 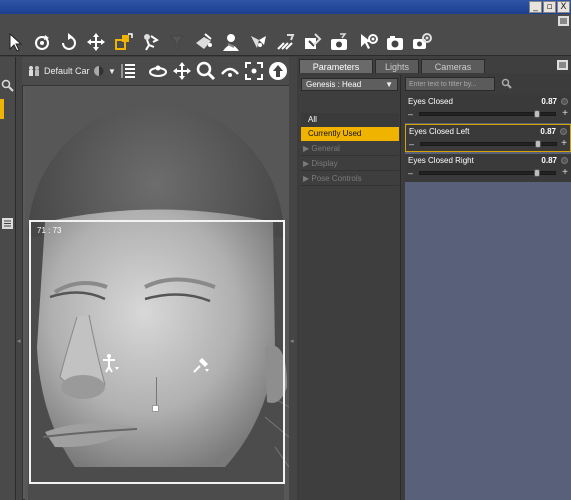 What do you see at coordinates (254, 71) in the screenshot?
I see `frame-icon` at bounding box center [254, 71].